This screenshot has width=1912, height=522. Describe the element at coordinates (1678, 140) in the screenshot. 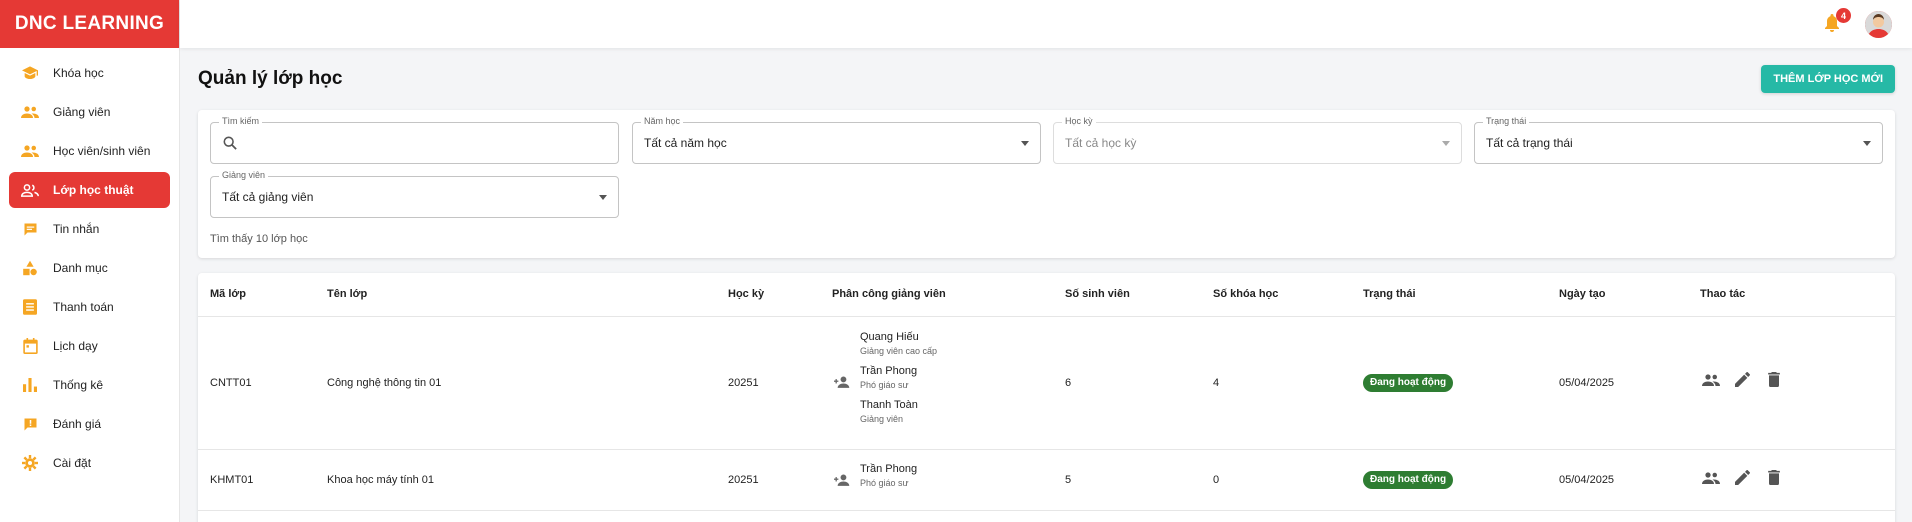

I see `status-select: Trạng thái Tất cả trạng thái` at that location.